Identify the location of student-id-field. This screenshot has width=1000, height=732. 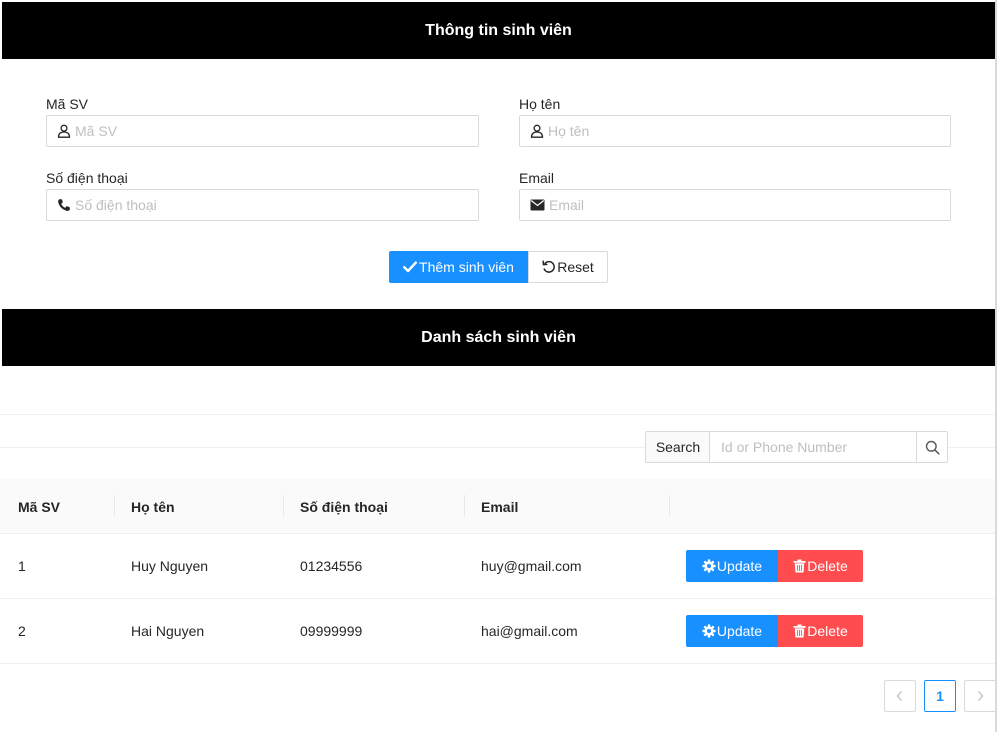
(262, 131).